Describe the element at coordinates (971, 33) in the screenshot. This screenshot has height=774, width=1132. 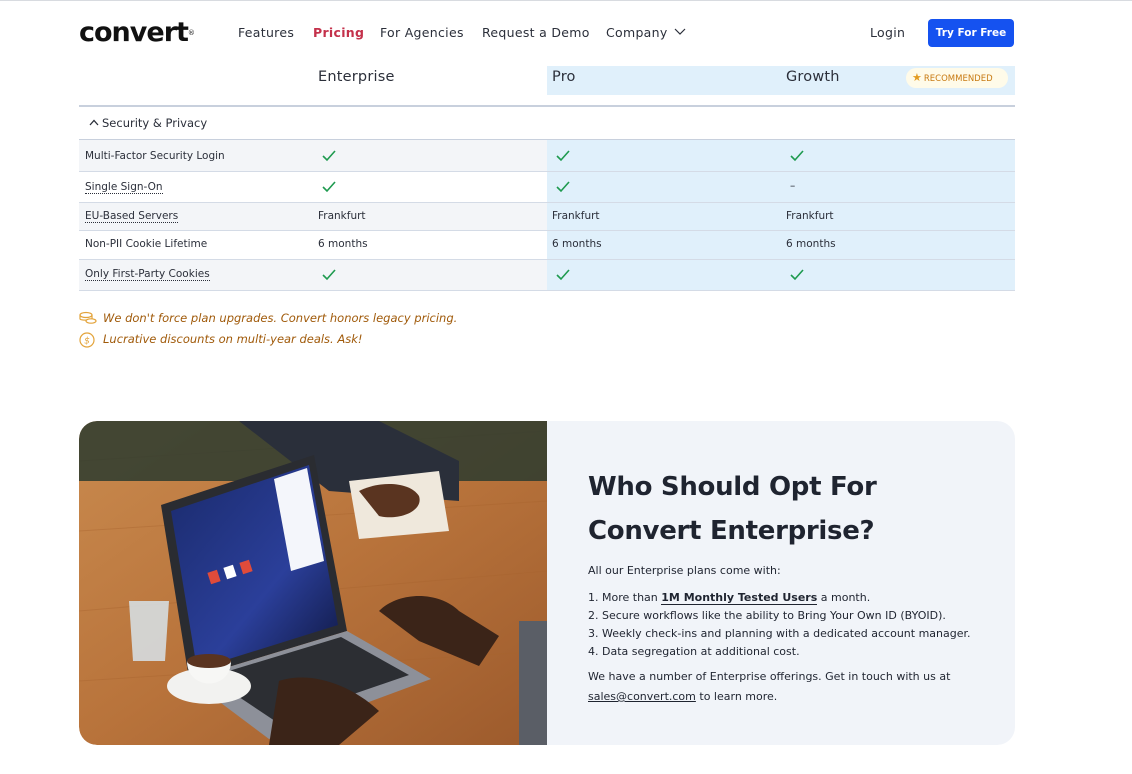
I see `try-for-free-button: Try For Free` at that location.